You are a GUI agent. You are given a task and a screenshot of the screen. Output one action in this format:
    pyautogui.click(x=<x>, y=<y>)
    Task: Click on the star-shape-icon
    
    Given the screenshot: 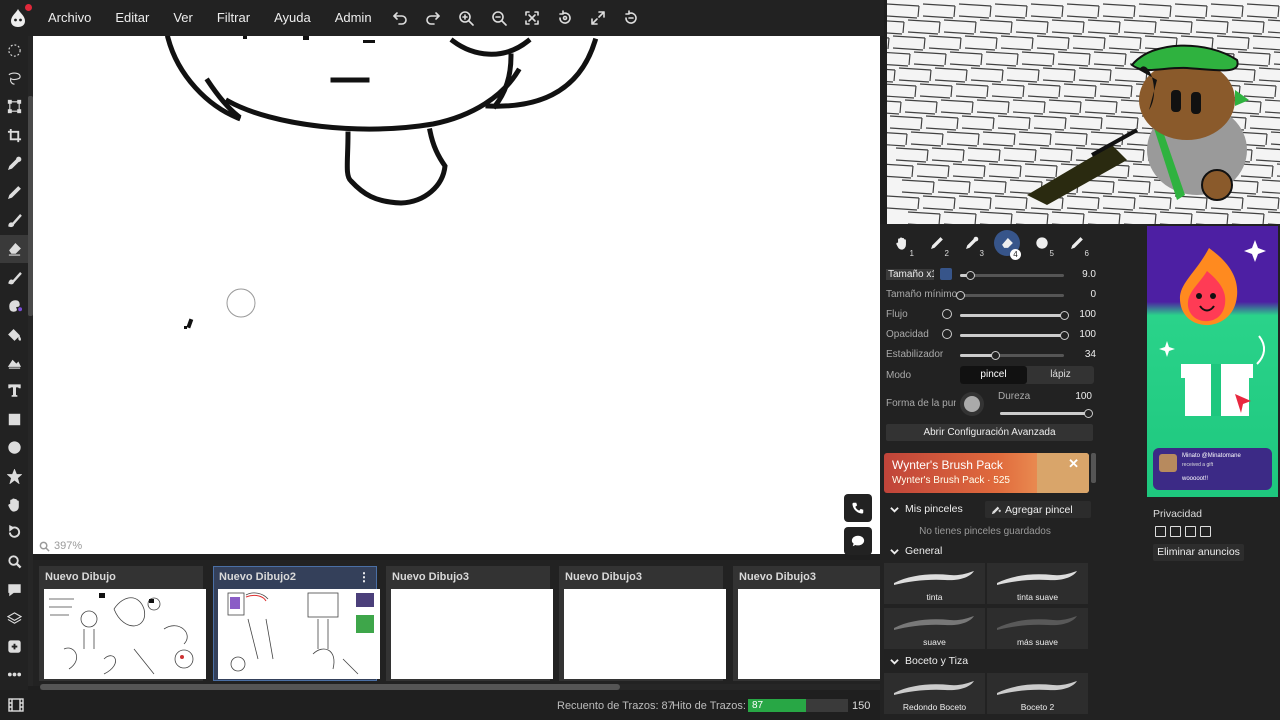 What is the action you would take?
    pyautogui.click(x=14, y=476)
    